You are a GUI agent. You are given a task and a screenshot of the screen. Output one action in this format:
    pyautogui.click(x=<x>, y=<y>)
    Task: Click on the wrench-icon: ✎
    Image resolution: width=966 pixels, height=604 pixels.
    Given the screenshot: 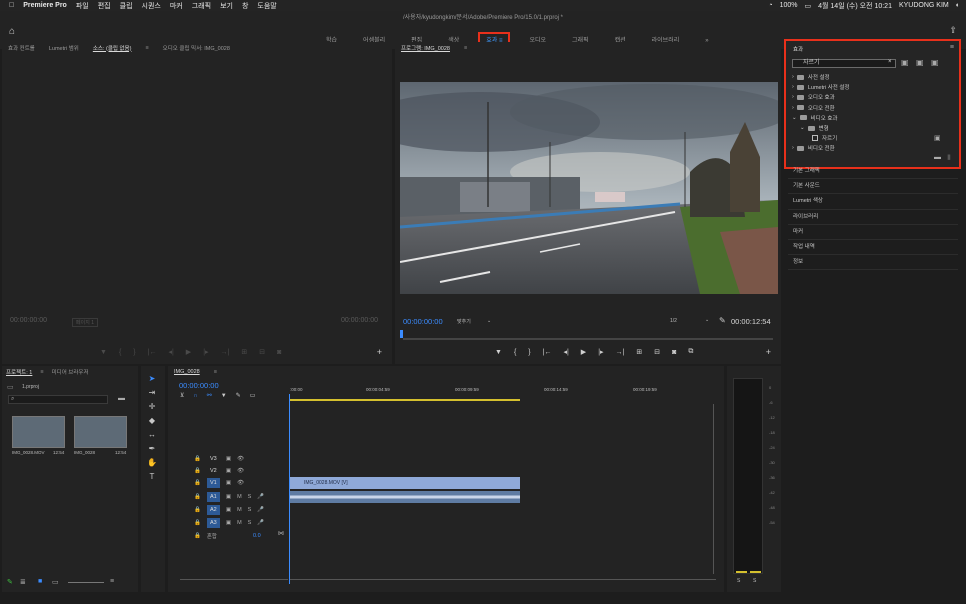 What is the action you would take?
    pyautogui.click(x=722, y=320)
    